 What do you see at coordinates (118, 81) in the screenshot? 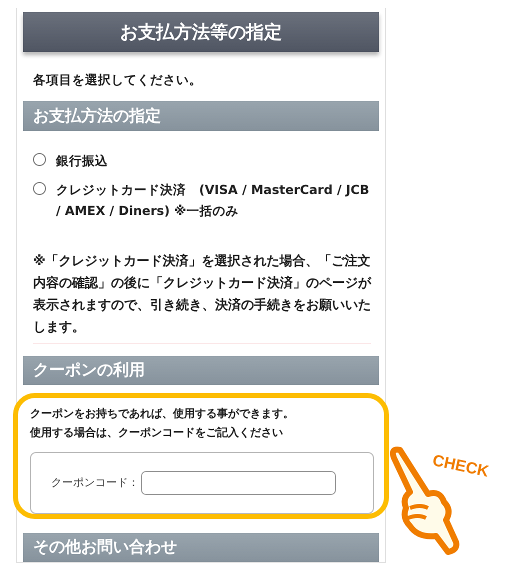
I see `instruction-text: 各項目を選択してください。` at bounding box center [118, 81].